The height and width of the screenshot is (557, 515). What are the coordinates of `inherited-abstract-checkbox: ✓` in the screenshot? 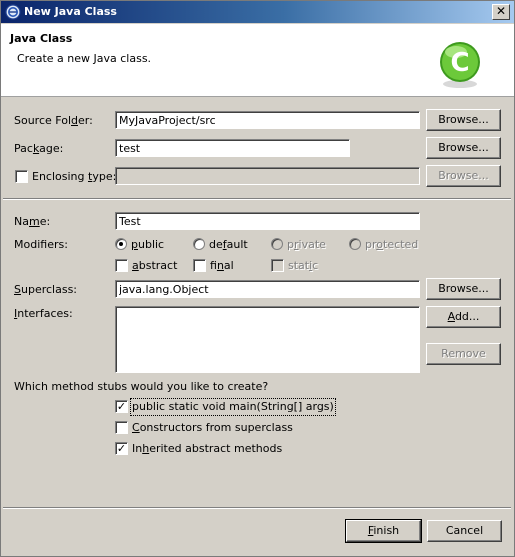 It's located at (121, 448).